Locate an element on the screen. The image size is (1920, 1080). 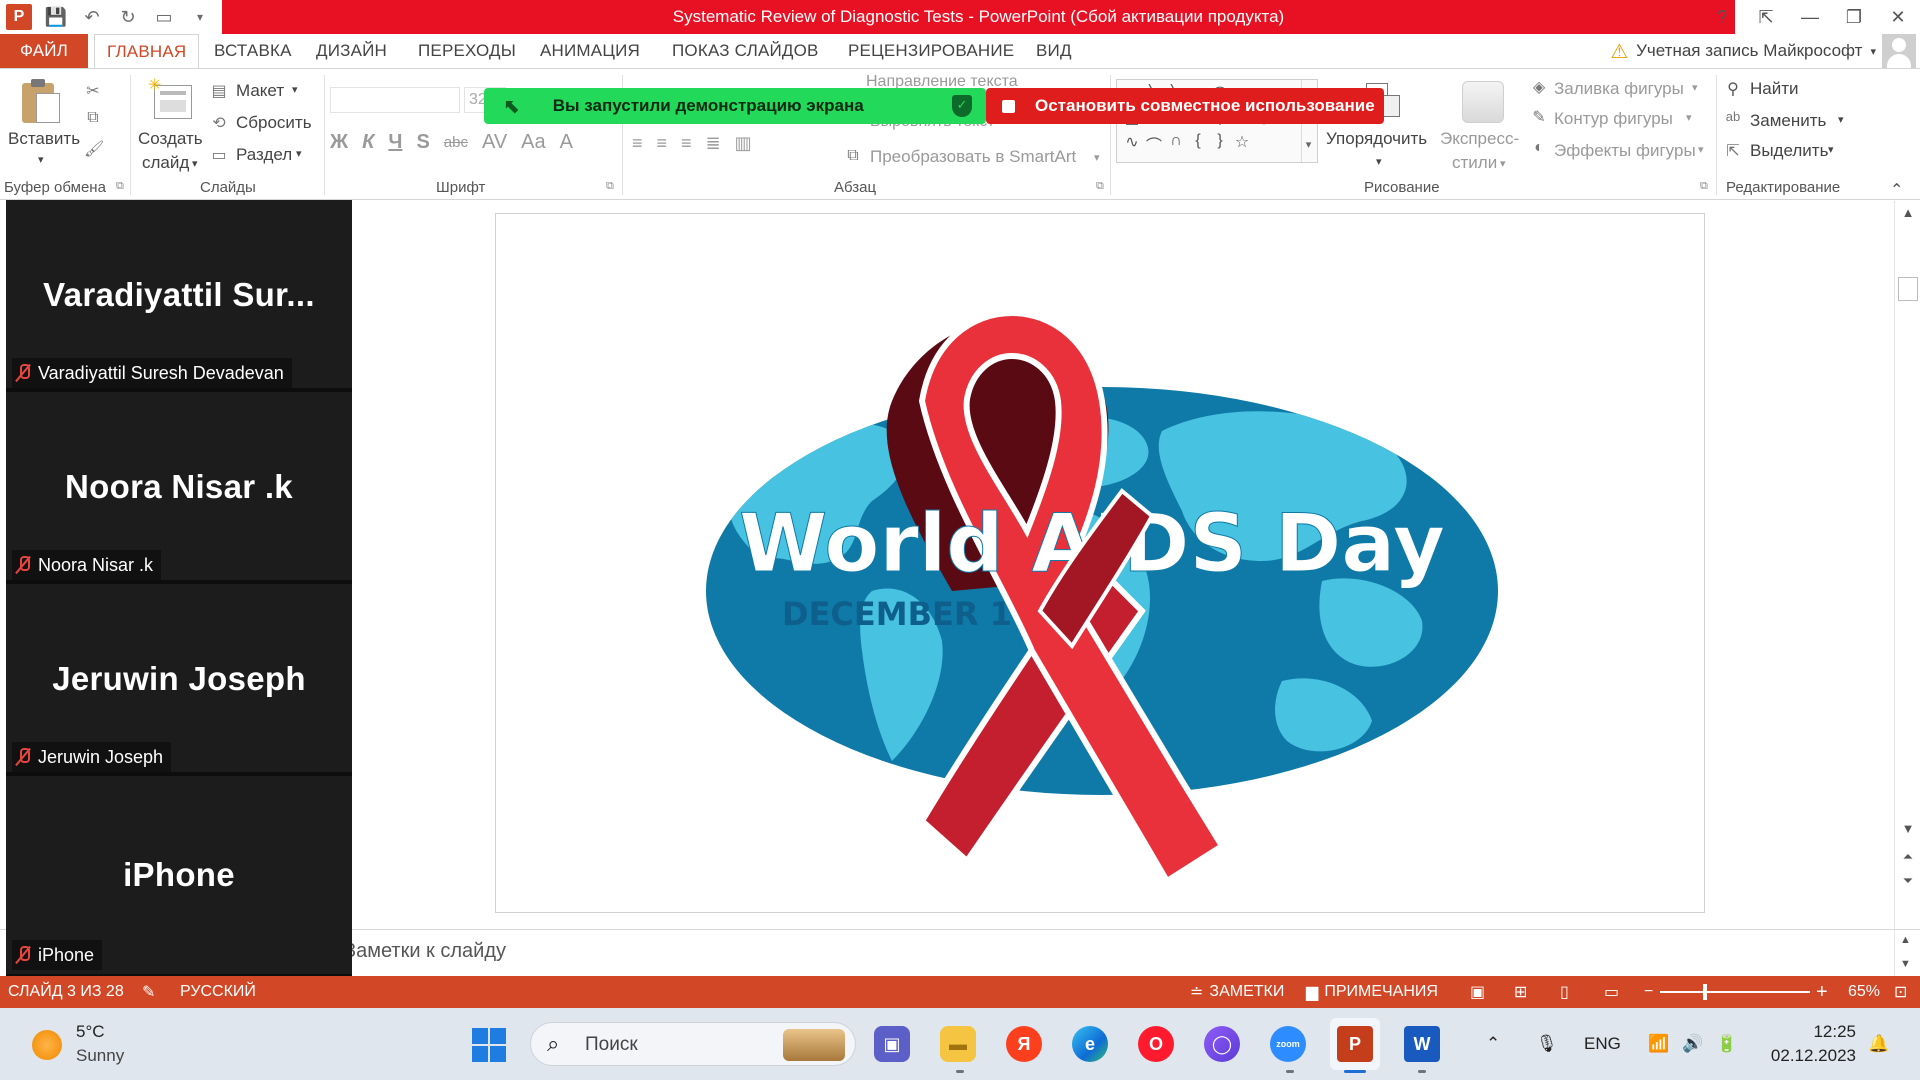
participant-tile: Noora Nisar .k Noora Nisar .k is located at coordinates (179, 487).